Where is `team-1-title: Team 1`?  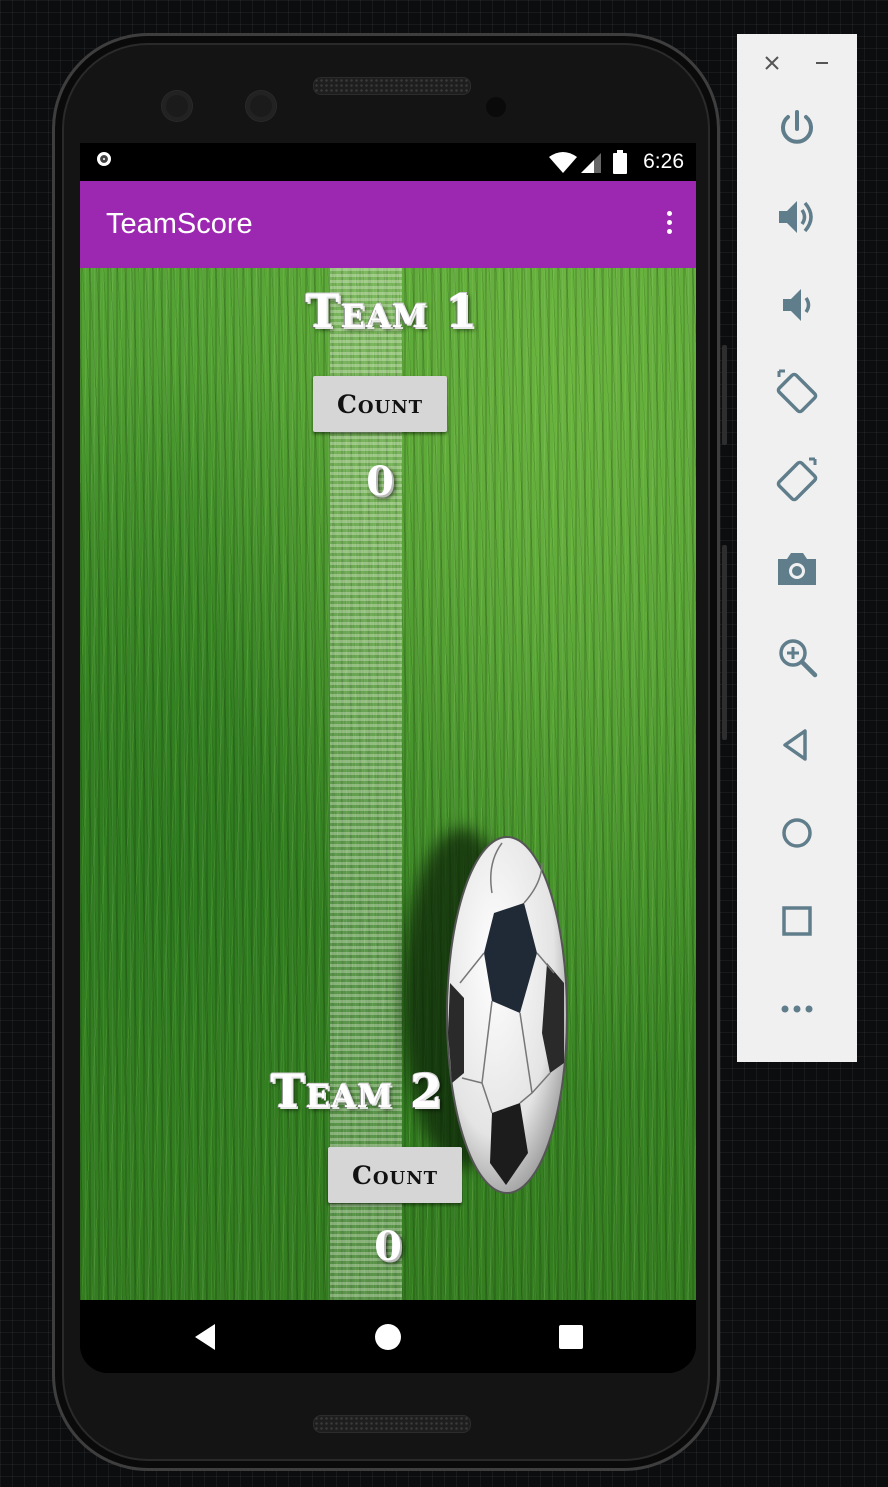
team-1-title: Team 1 is located at coordinates (391, 311).